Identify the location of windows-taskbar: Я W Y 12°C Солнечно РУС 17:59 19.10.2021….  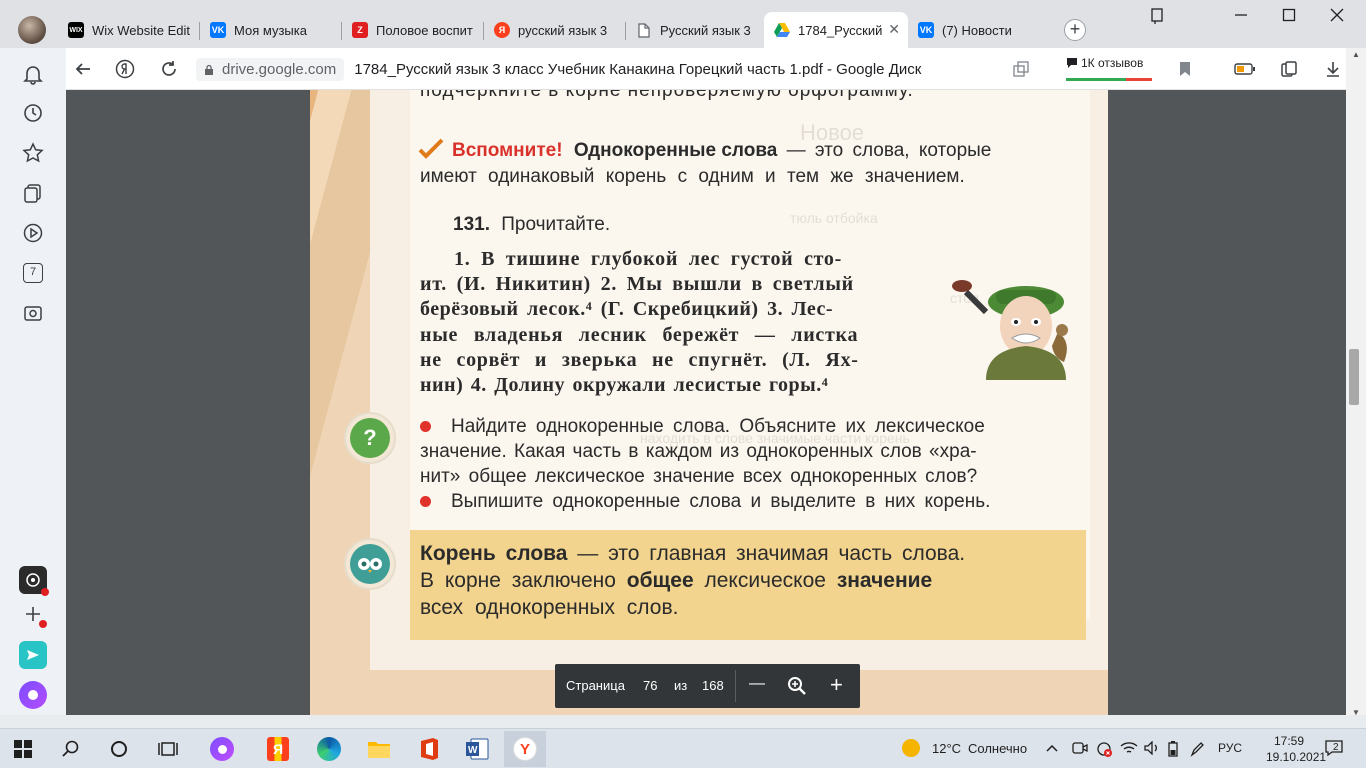
(683, 748).